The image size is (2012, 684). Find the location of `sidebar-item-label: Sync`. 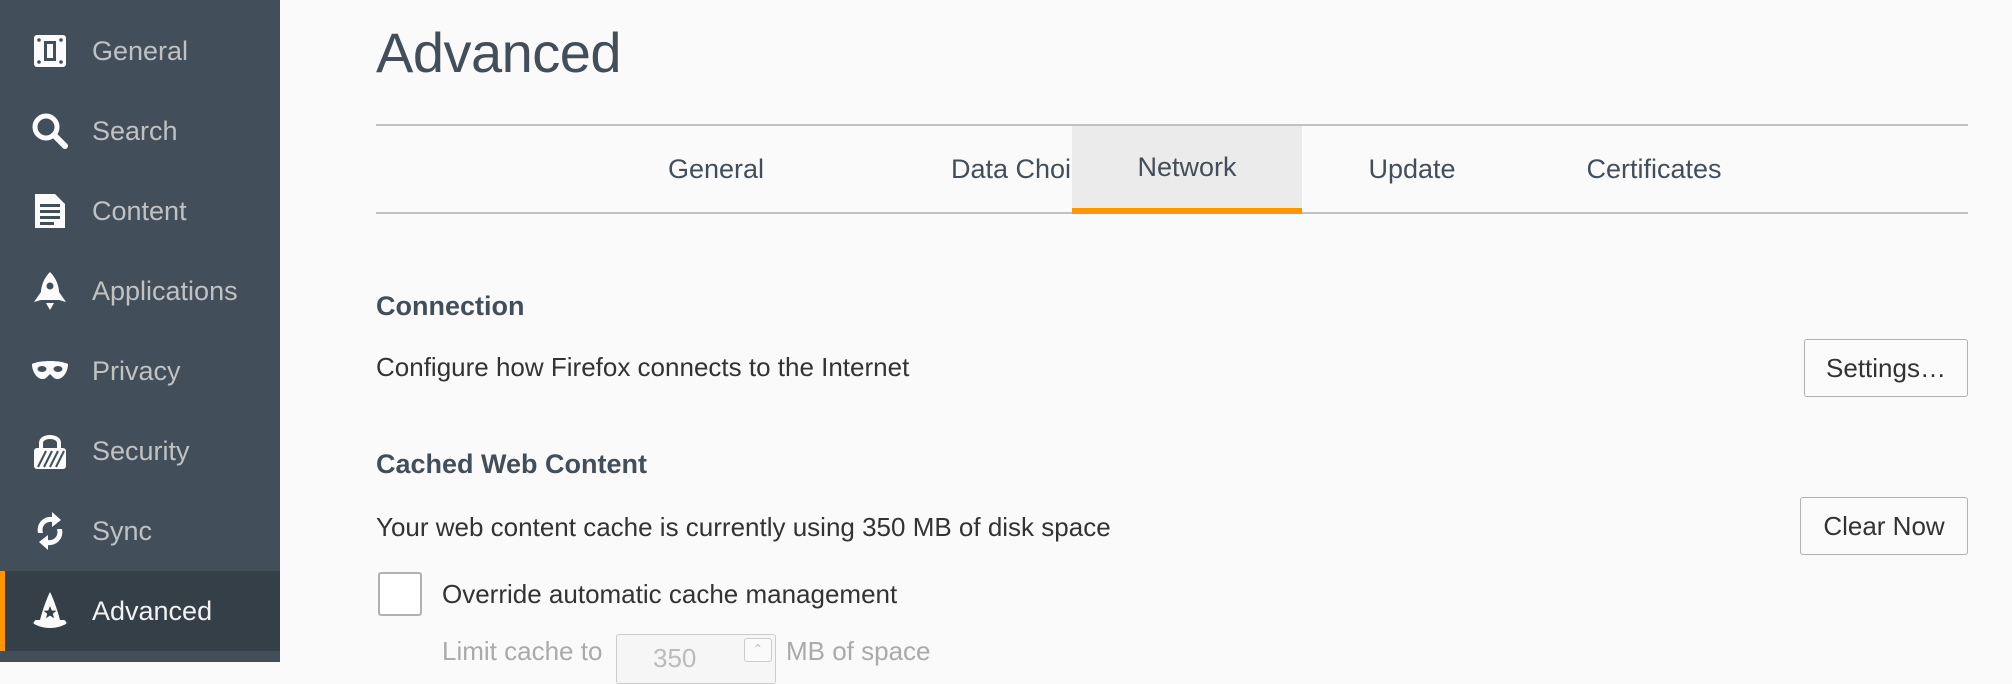

sidebar-item-label: Sync is located at coordinates (122, 530).